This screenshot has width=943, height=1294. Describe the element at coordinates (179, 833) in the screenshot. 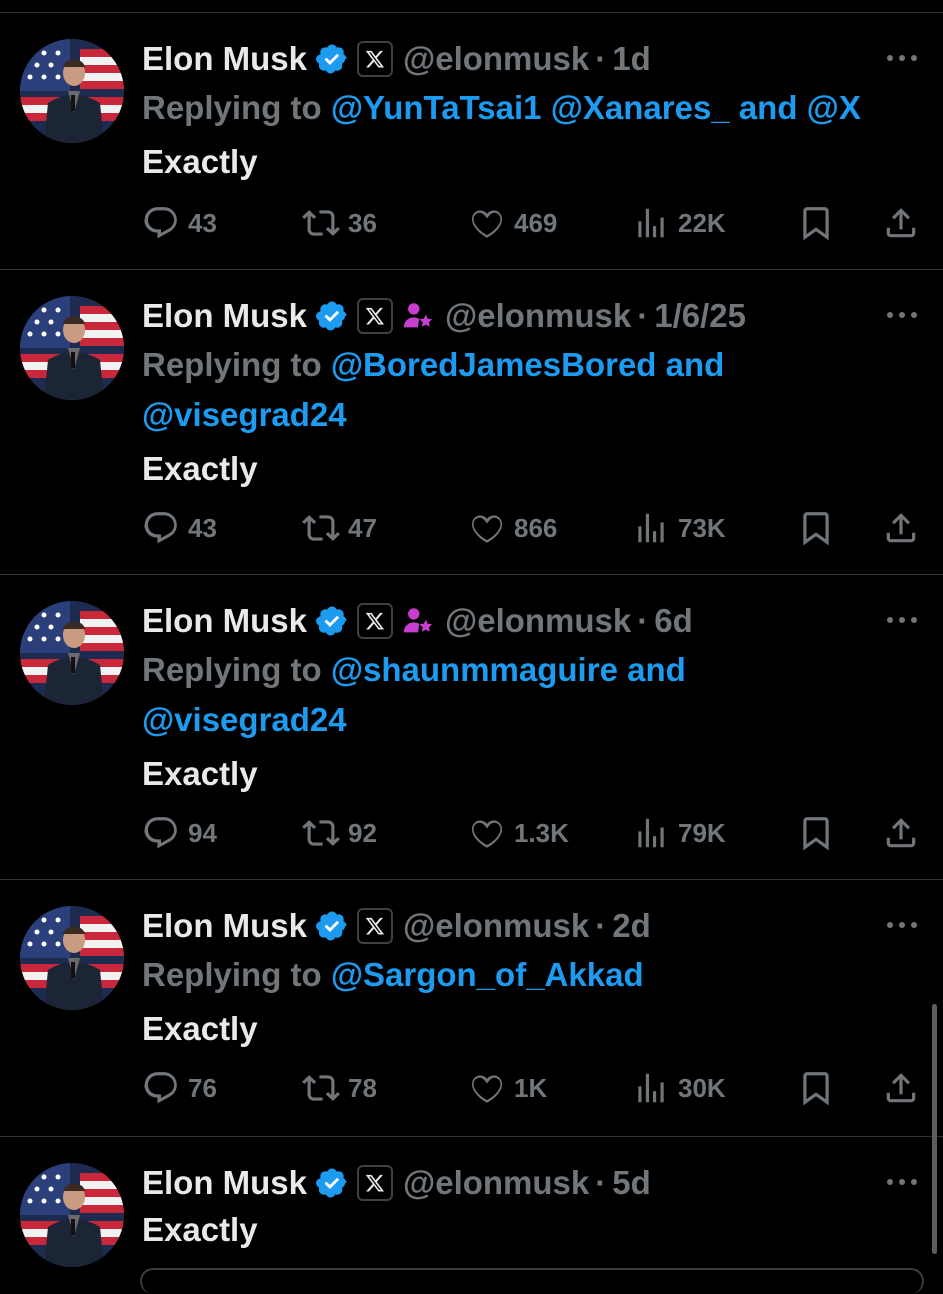

I see `reply-button: 94` at that location.